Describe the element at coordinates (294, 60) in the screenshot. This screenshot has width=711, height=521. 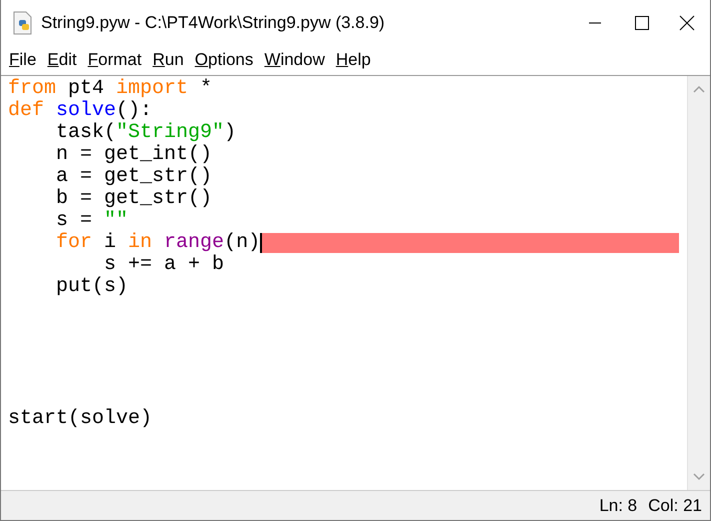
I see `menu-item: Window` at that location.